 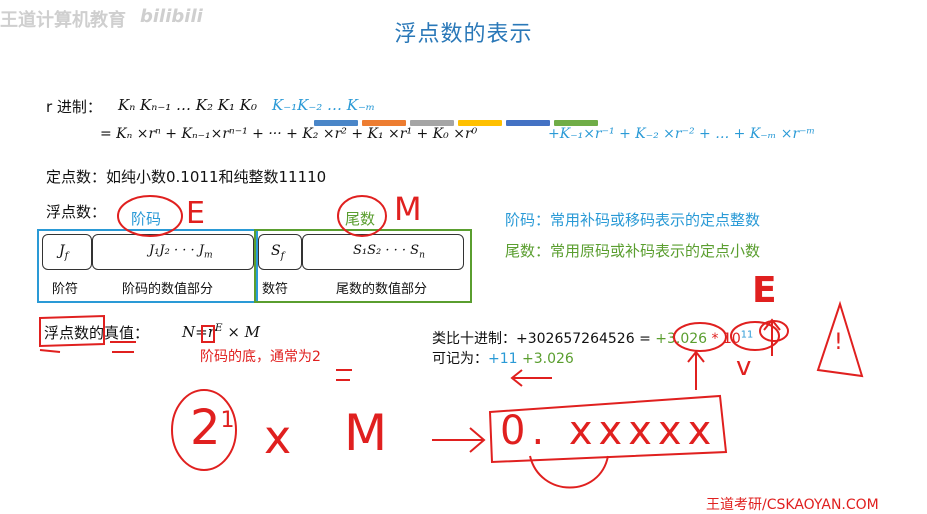 I want to click on hw-m: M, so click(x=366, y=433).